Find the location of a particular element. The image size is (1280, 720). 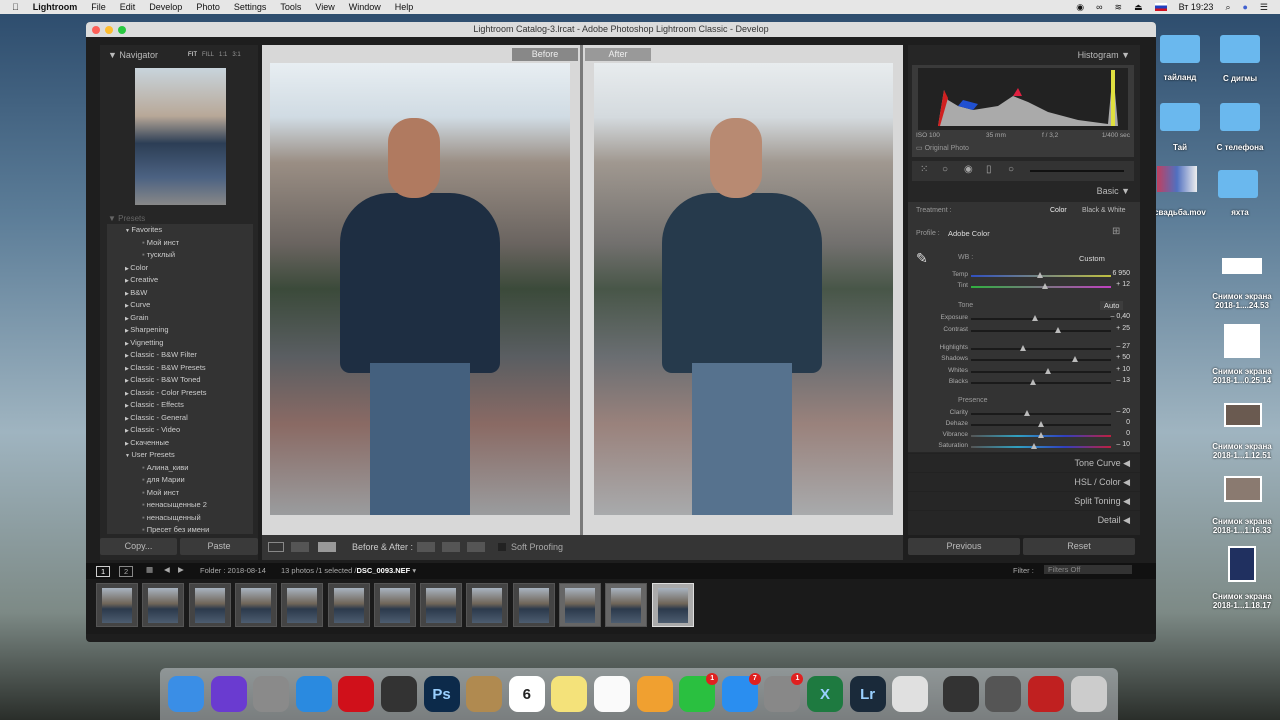

desktop-item-label: Снимок экрана 2018-1...1.18.17 is located at coordinates (1241, 601).